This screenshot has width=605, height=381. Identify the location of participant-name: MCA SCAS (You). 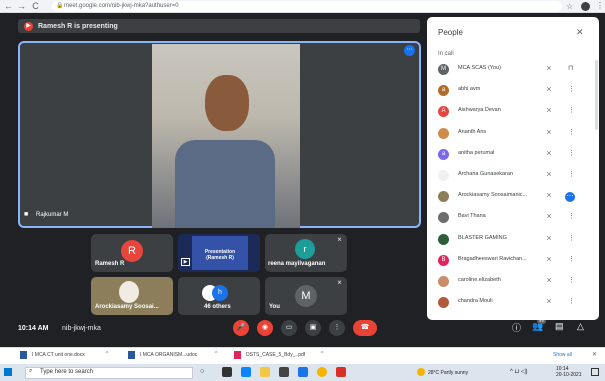
(479, 68).